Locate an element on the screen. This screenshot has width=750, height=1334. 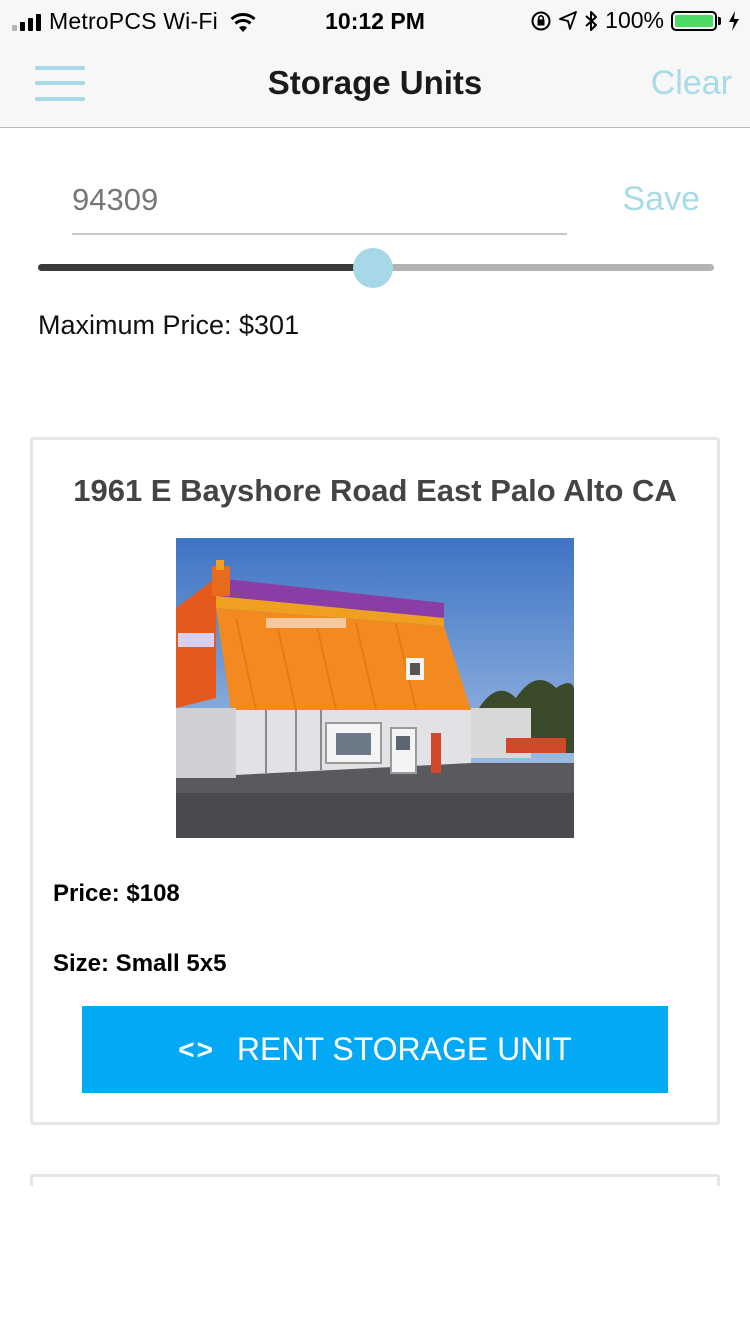
page-title: Storage Units is located at coordinates (375, 82).